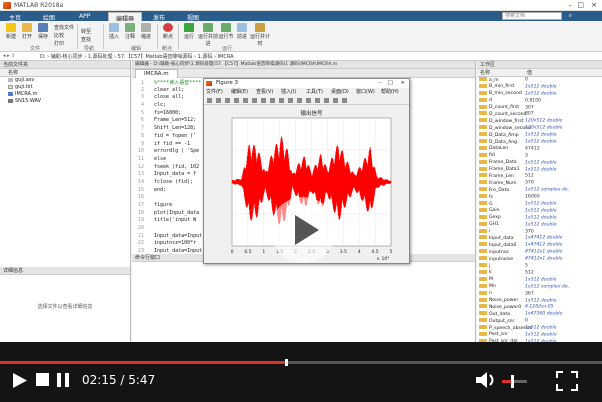 Image resolution: width=602 pixels, height=402 pixels. What do you see at coordinates (130, 31) in the screenshot?
I see `comment-button: 注释` at bounding box center [130, 31].